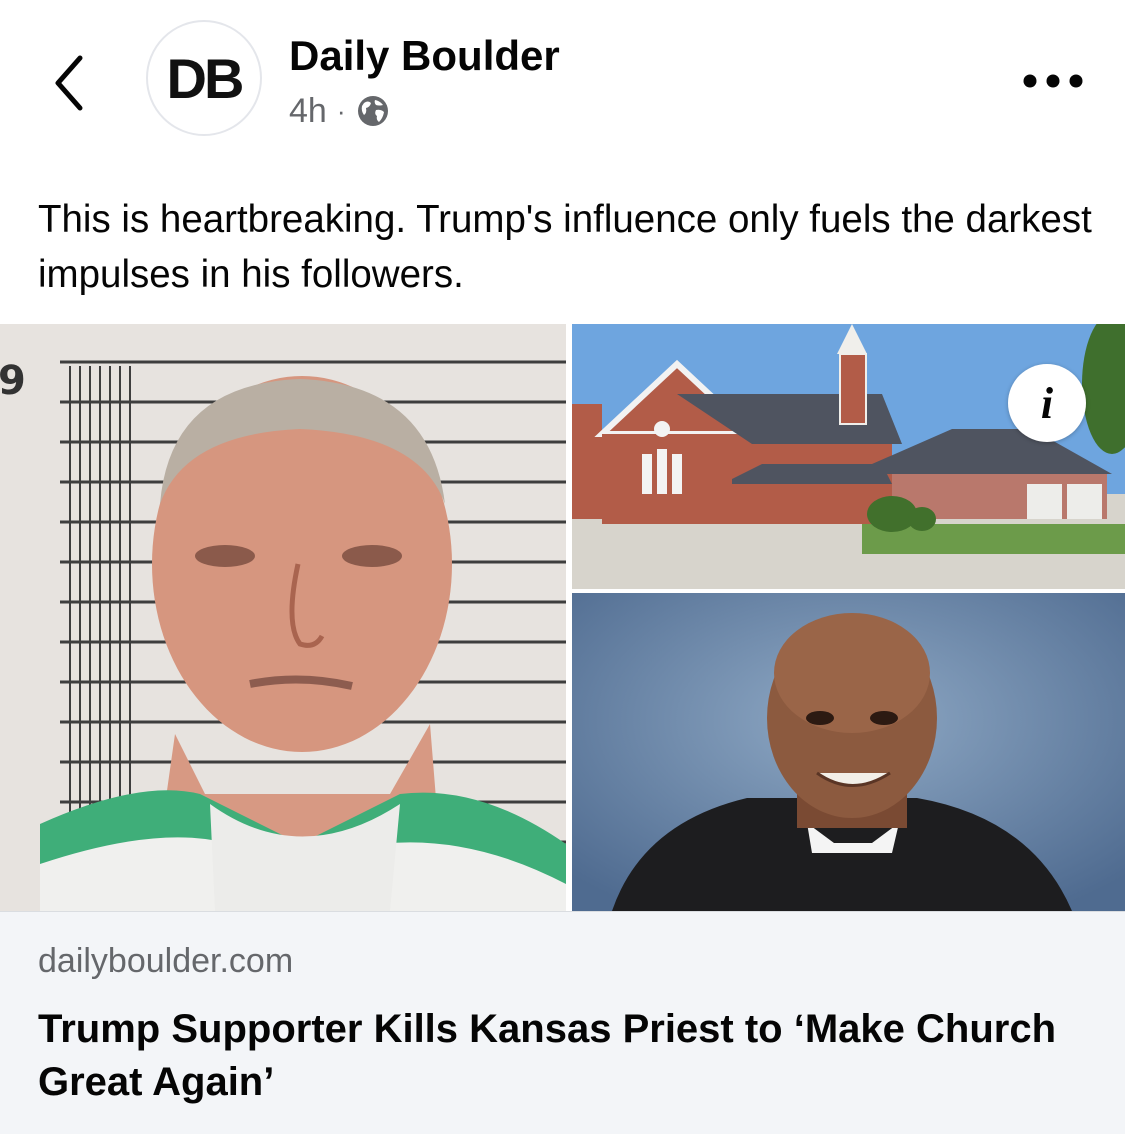 The height and width of the screenshot is (1134, 1125). Describe the element at coordinates (166, 961) in the screenshot. I see `link-domain: dailyboulder.com` at that location.